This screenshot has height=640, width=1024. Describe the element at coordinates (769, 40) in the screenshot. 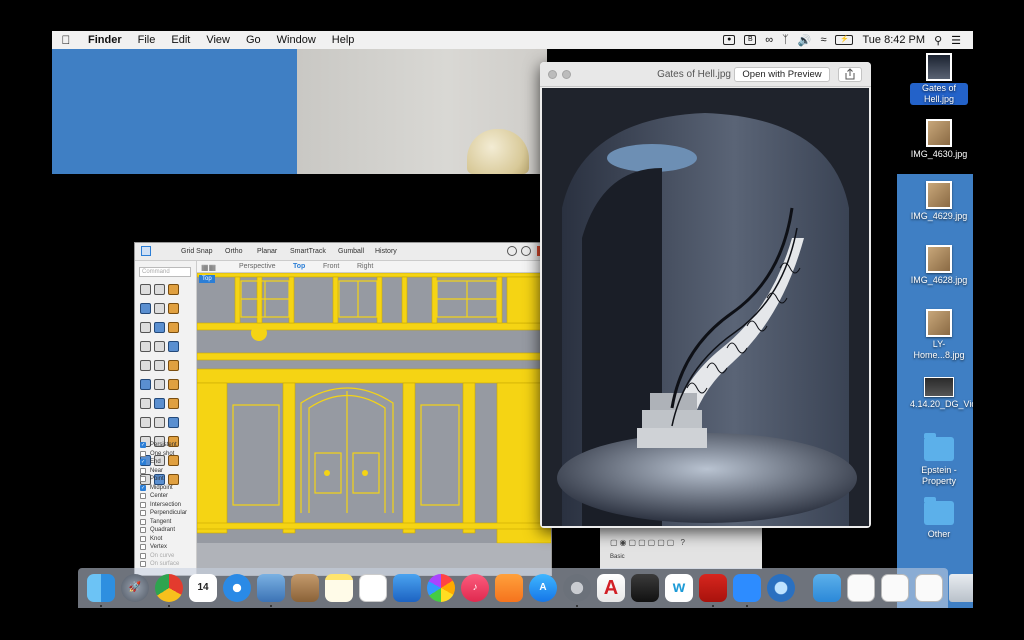

I see `creative-cloud-icon: ∞` at that location.